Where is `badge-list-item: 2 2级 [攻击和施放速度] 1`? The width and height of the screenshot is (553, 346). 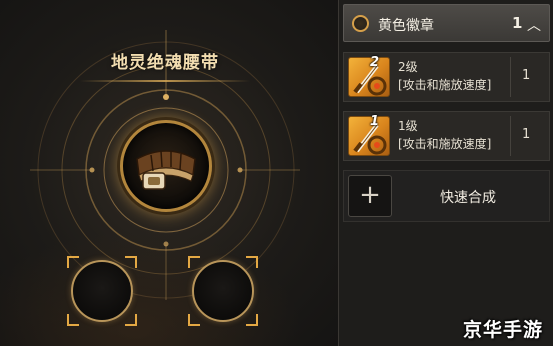 badge-list-item: 2 2级 [攻击和施放速度] 1 is located at coordinates (446, 77).